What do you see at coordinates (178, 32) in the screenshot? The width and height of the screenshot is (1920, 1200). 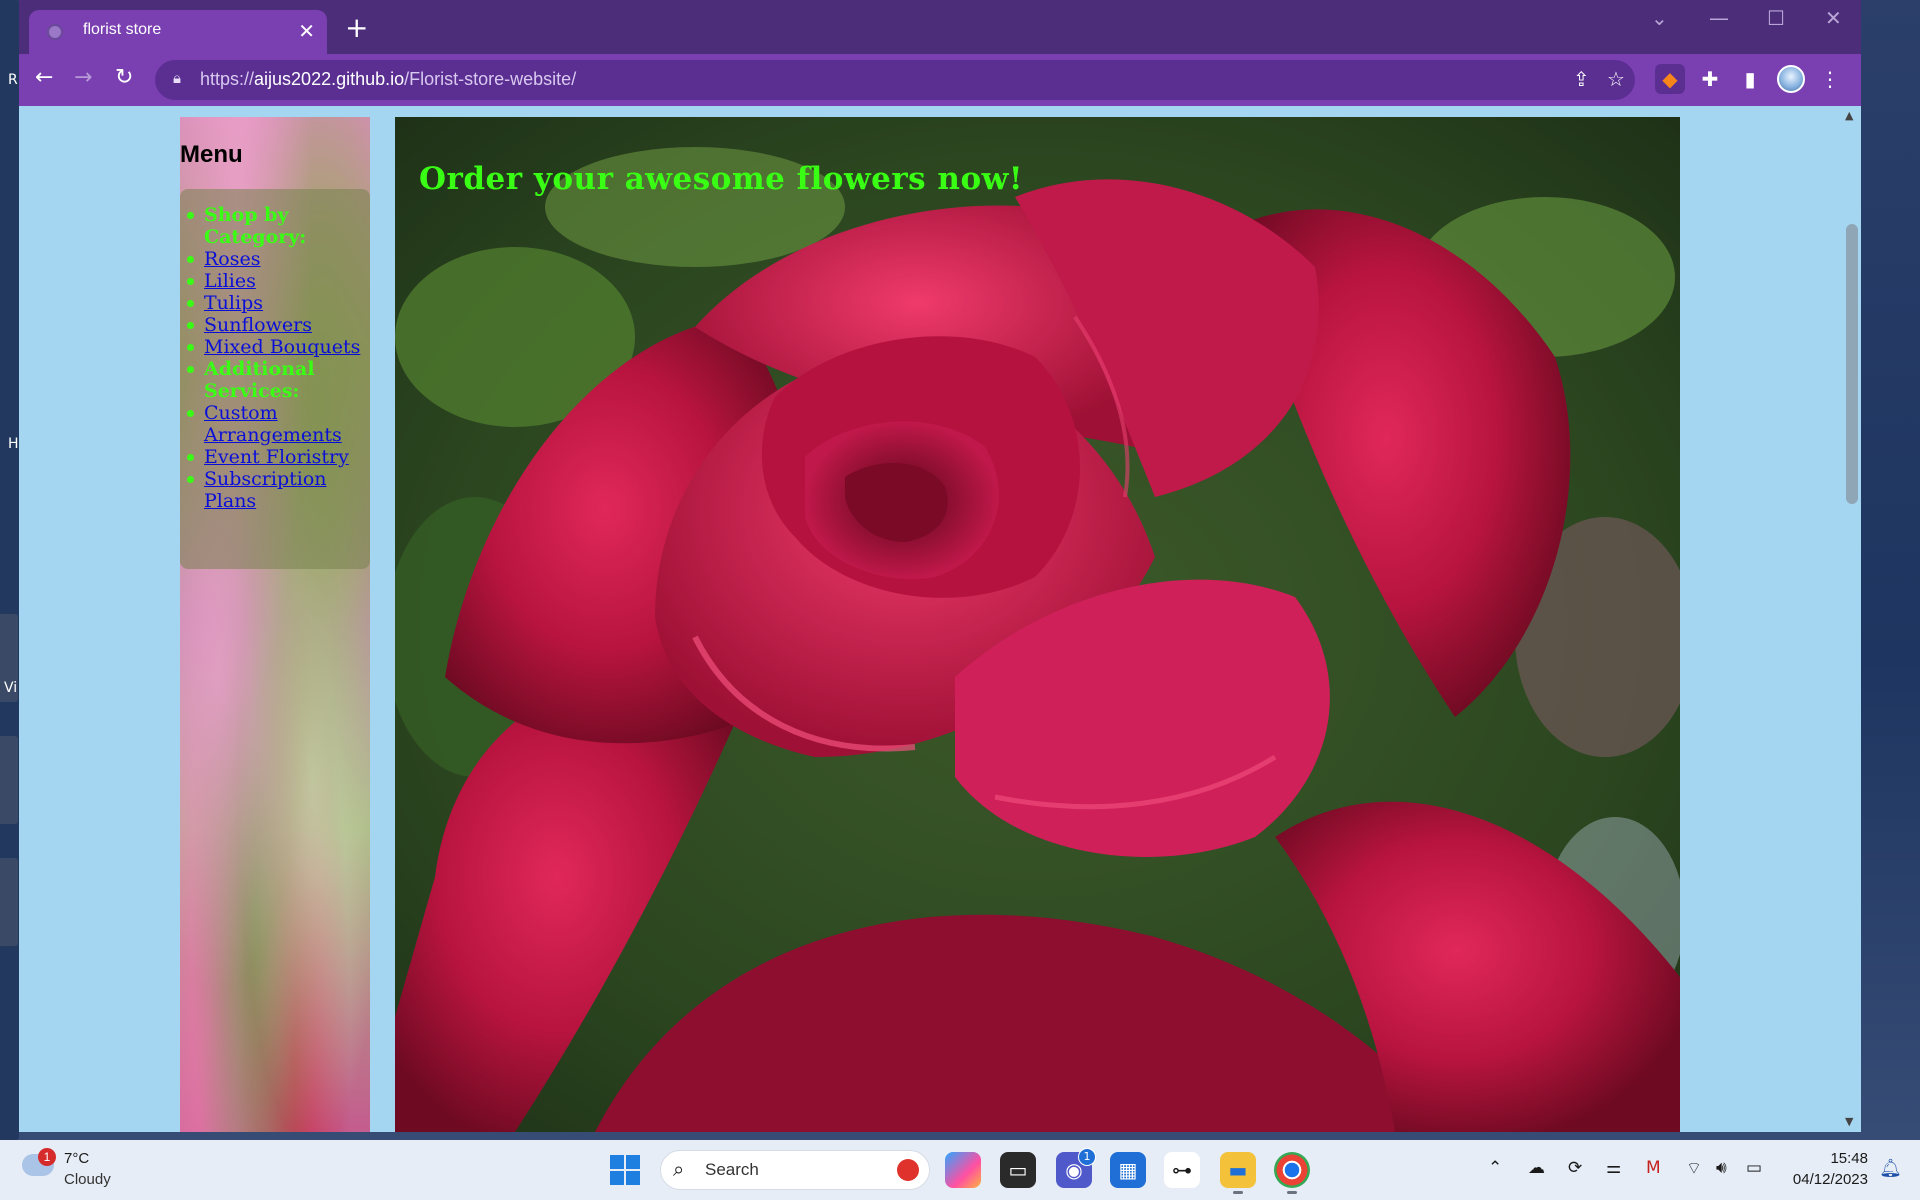 I see `tab-florist-store: florist store ✕` at bounding box center [178, 32].